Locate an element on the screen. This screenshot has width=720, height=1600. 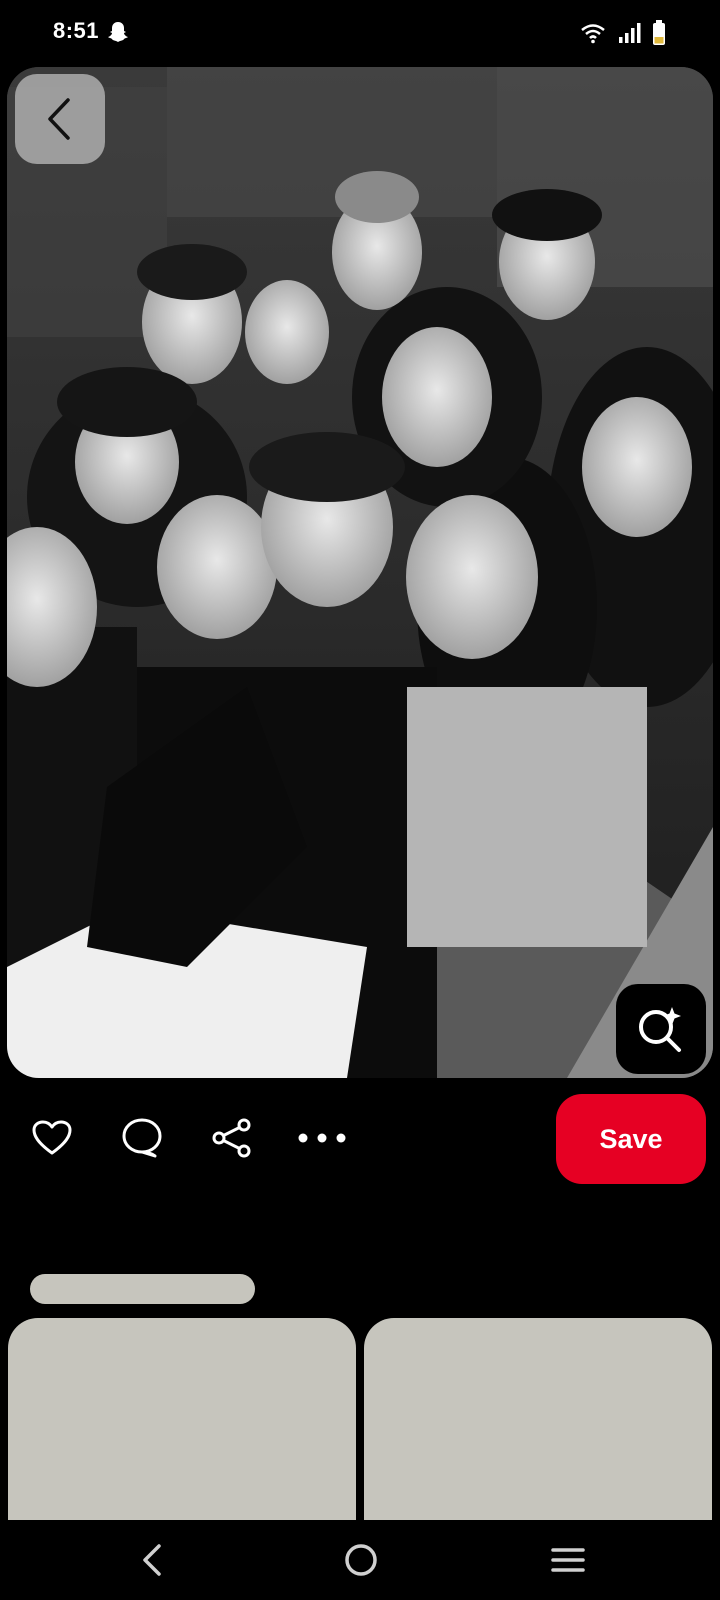
nav-home-icon is located at coordinates (361, 1560).